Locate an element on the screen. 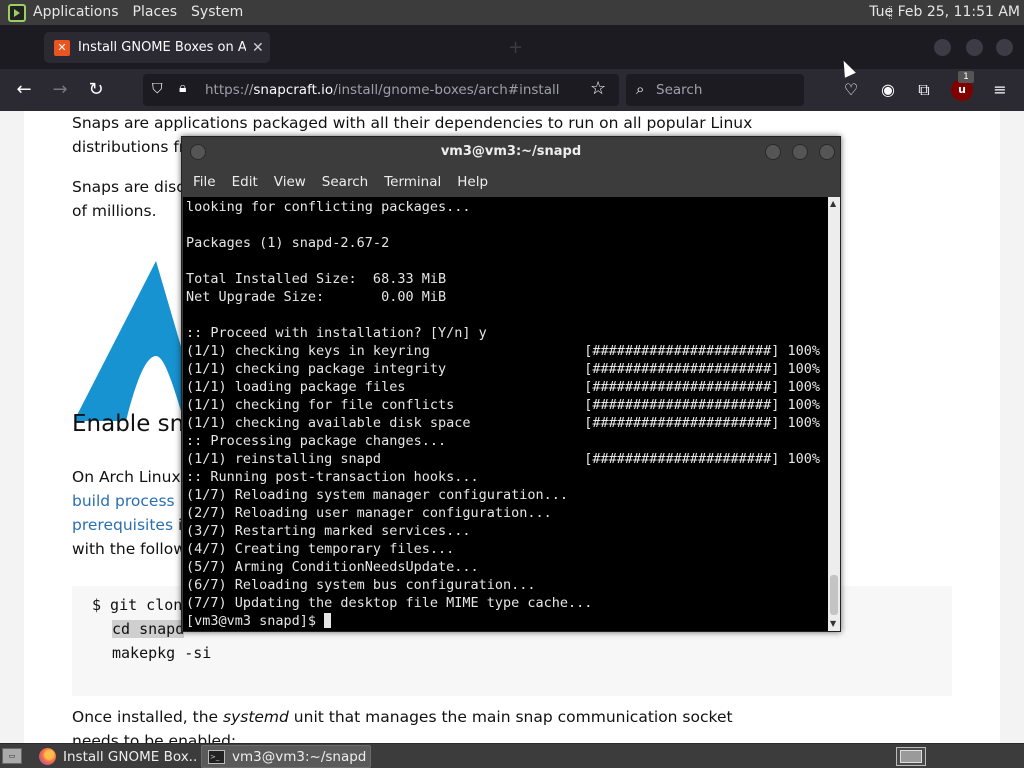 The image size is (1024, 768). show-desktop-icon: ▭ is located at coordinates (12, 756).